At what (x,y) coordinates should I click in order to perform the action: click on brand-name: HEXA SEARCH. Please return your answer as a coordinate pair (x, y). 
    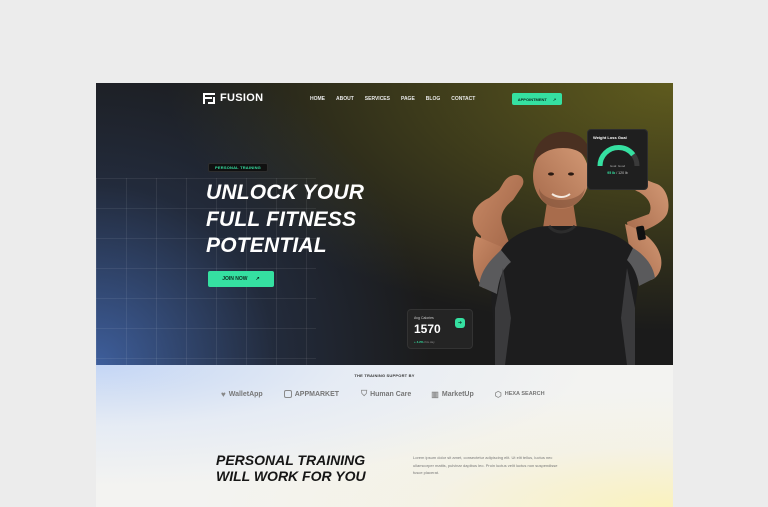
    Looking at the image, I should click on (524, 394).